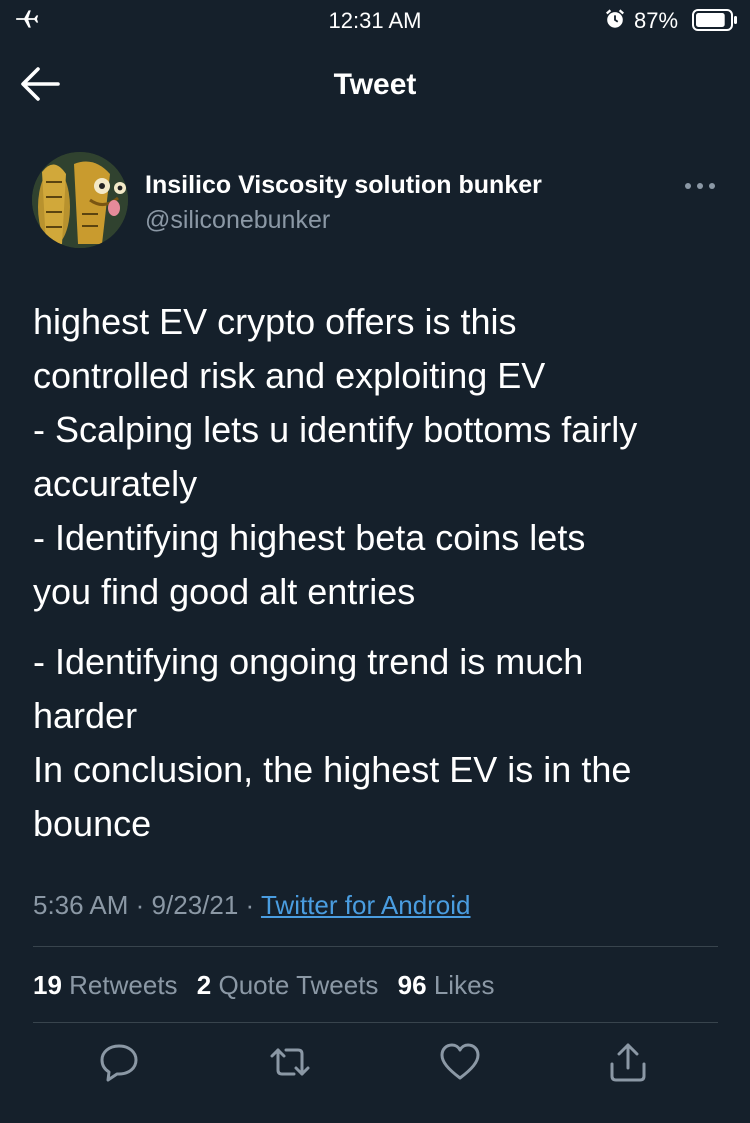 The image size is (750, 1123). What do you see at coordinates (412, 985) in the screenshot?
I see `likes-count: 96` at bounding box center [412, 985].